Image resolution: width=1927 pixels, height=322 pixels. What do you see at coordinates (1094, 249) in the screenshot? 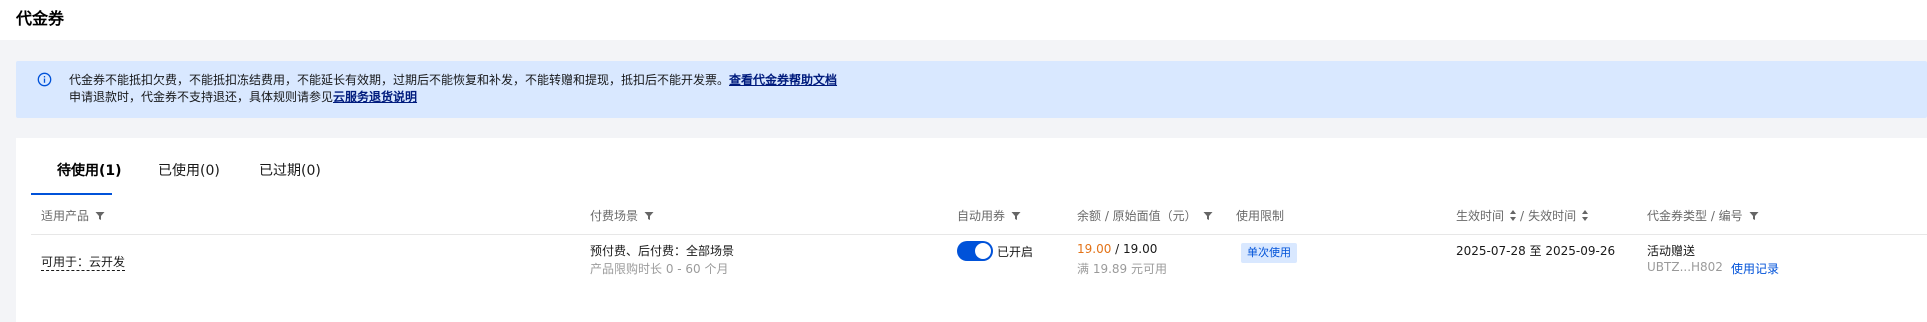
I see `balance-value: 19.00` at bounding box center [1094, 249].